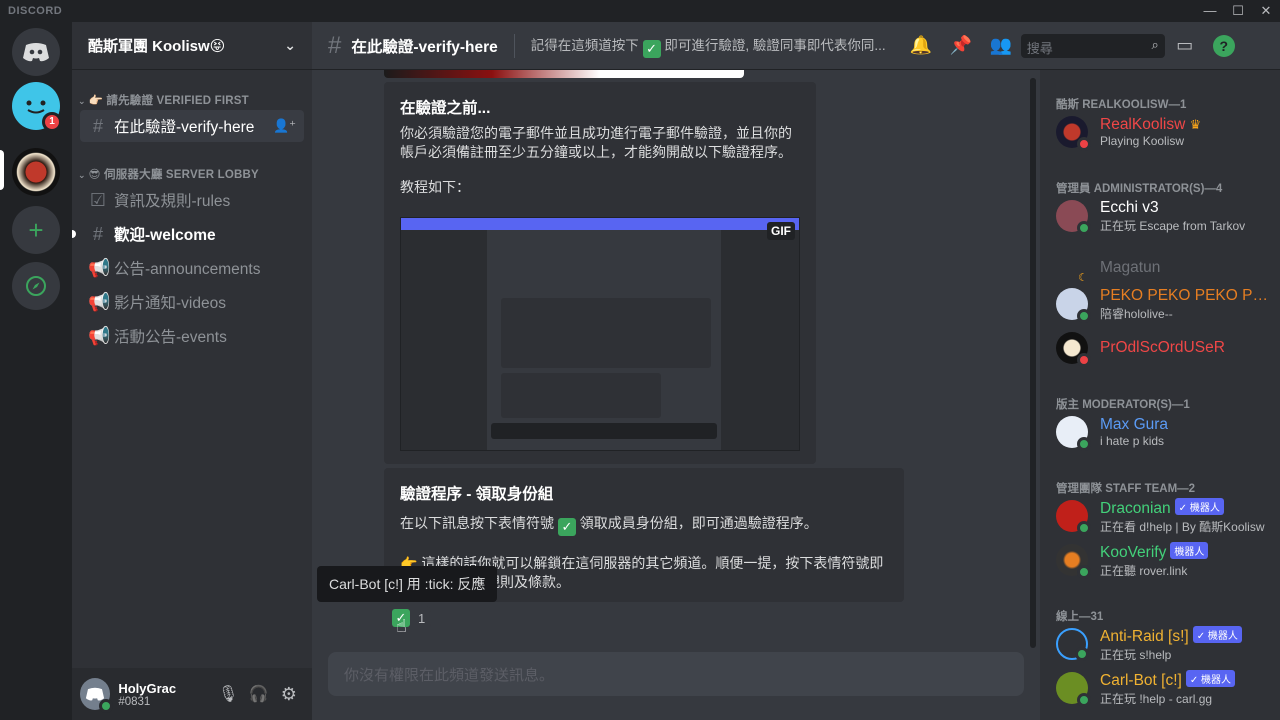 Image resolution: width=1280 pixels, height=720 pixels. I want to click on add-server-button: +, so click(36, 230).